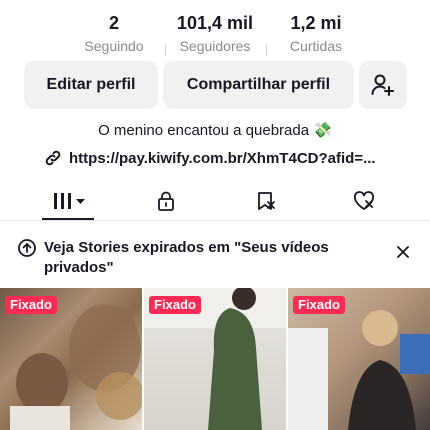 The image size is (430, 430). I want to click on add-friend-button, so click(383, 85).